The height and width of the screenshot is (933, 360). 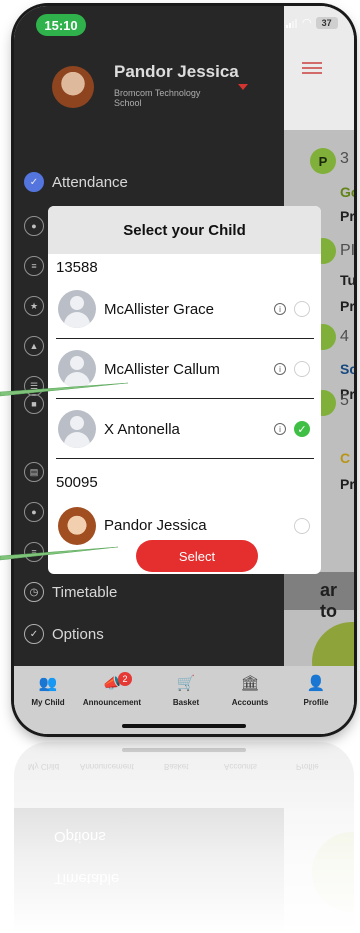 I want to click on nav-label: My Child, so click(x=48, y=702).